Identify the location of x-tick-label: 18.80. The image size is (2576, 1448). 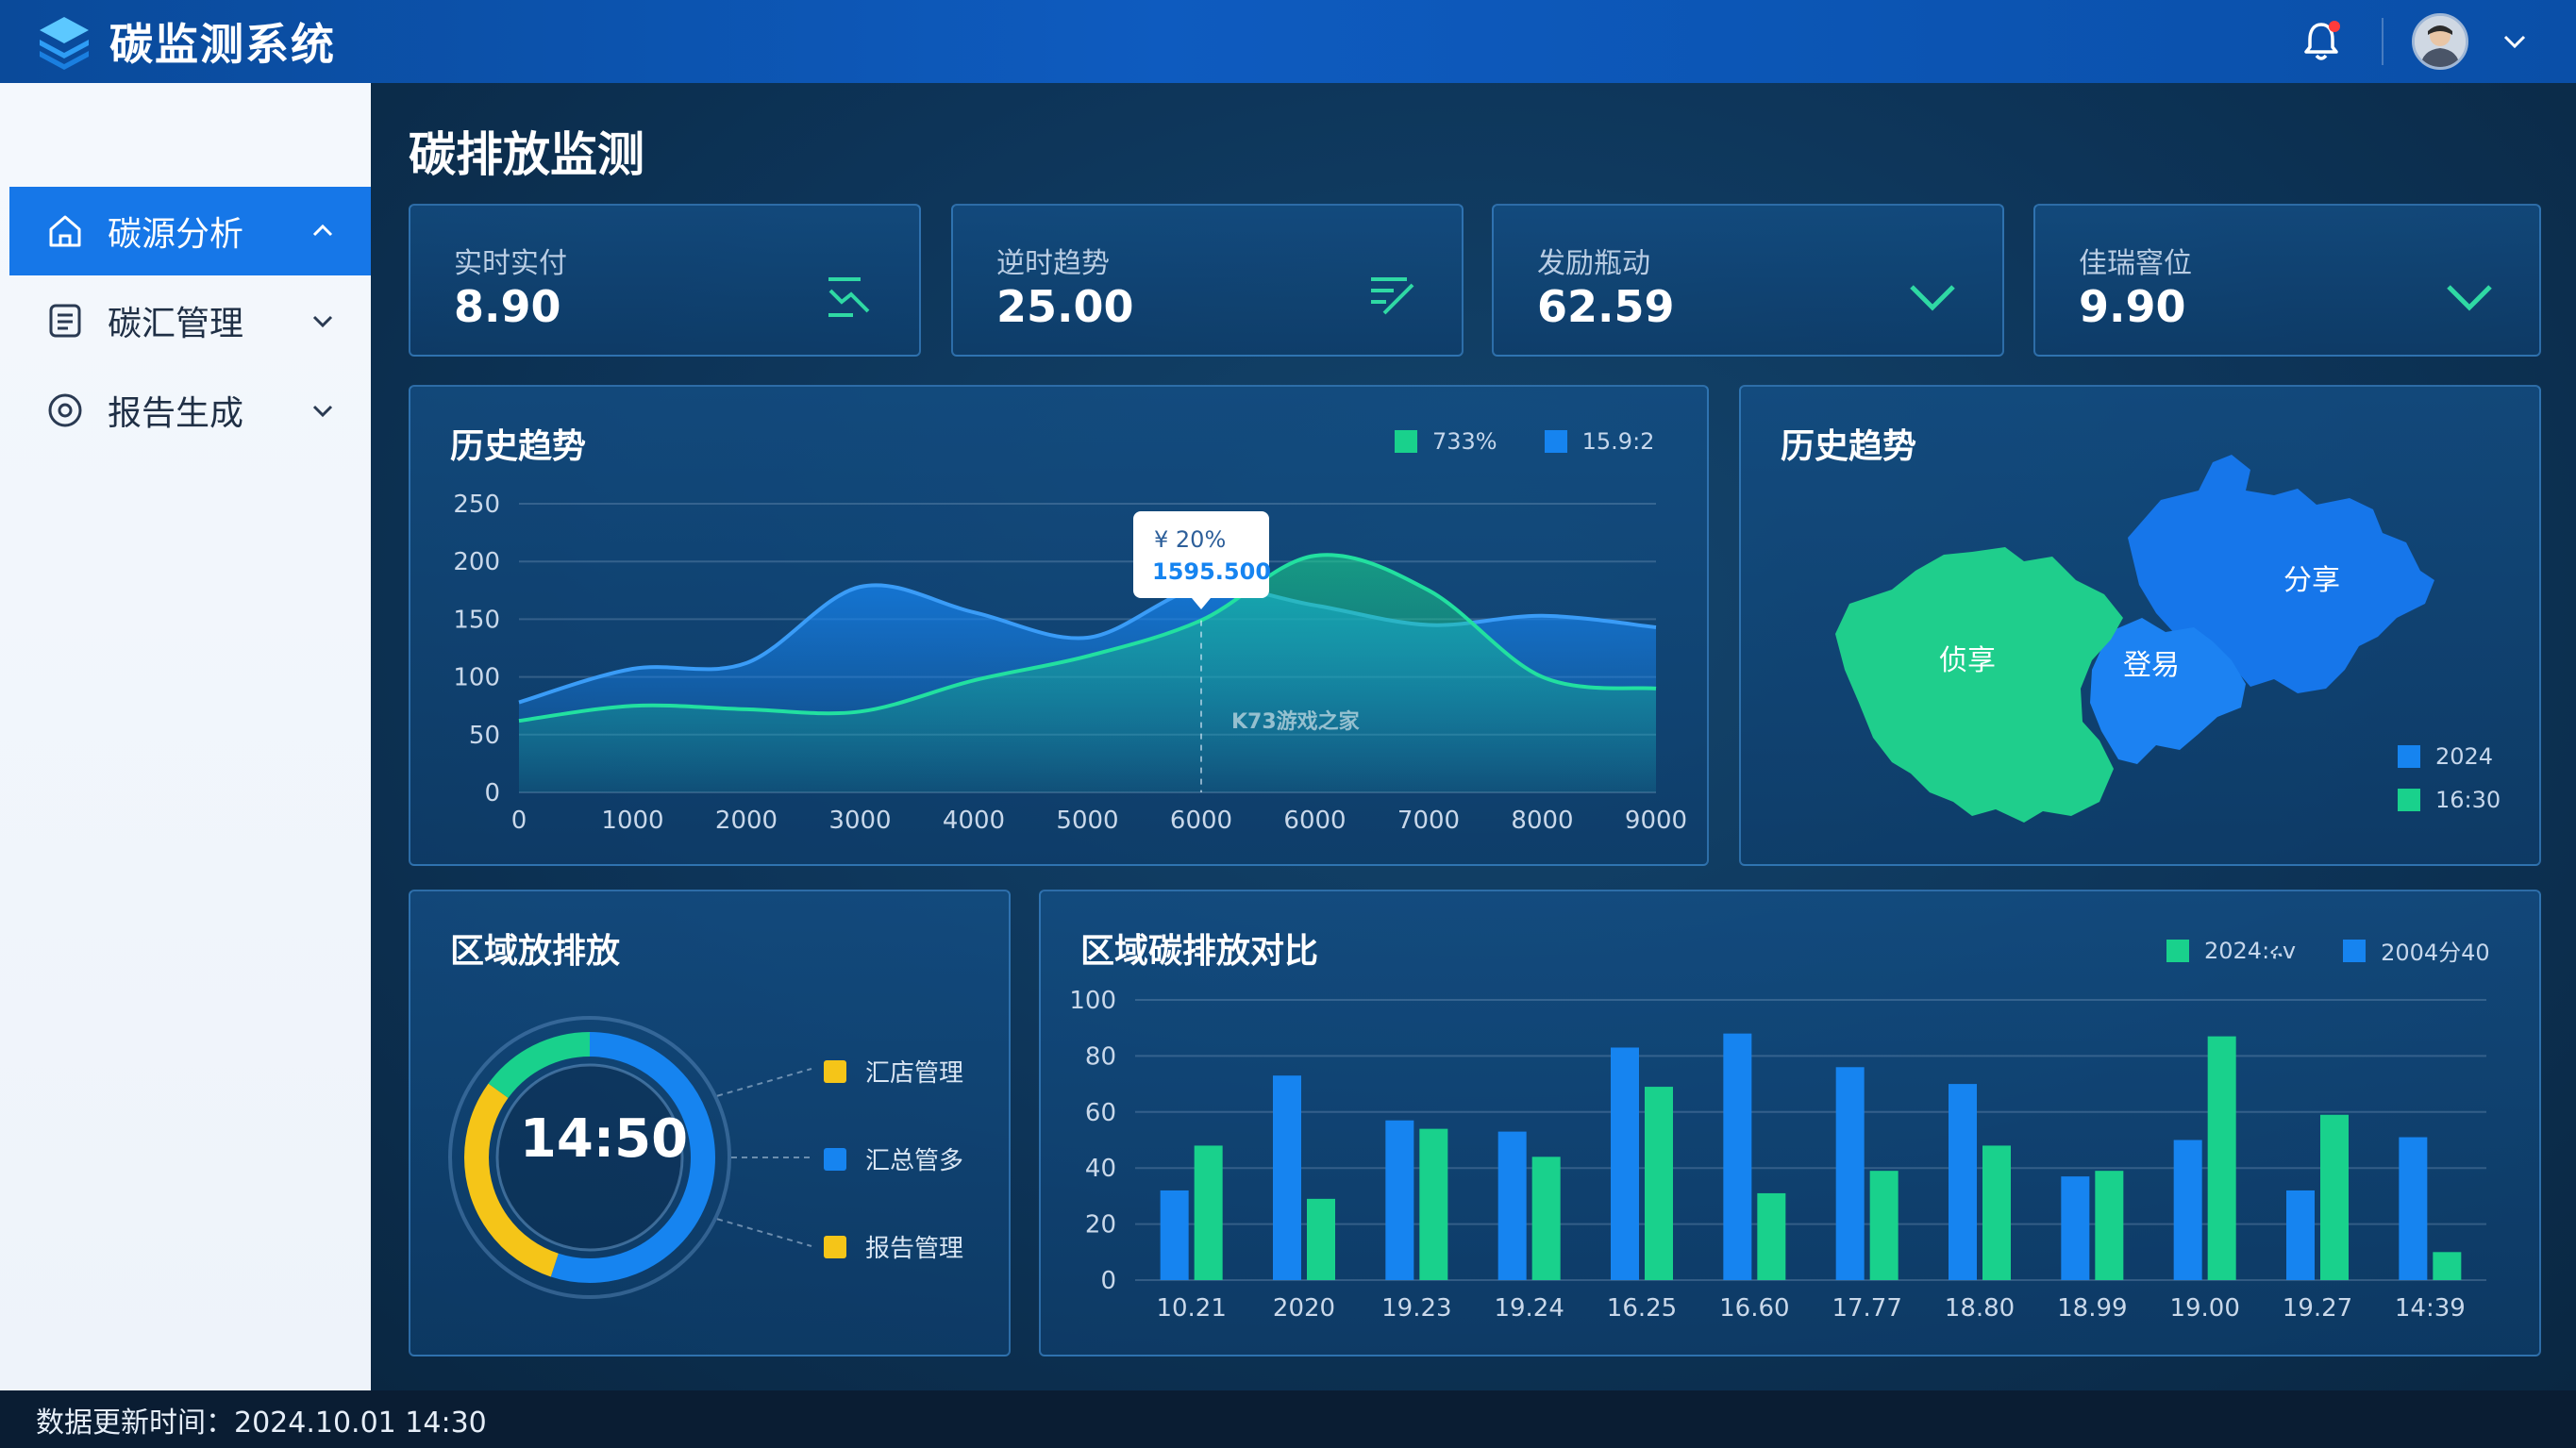
(1980, 1308).